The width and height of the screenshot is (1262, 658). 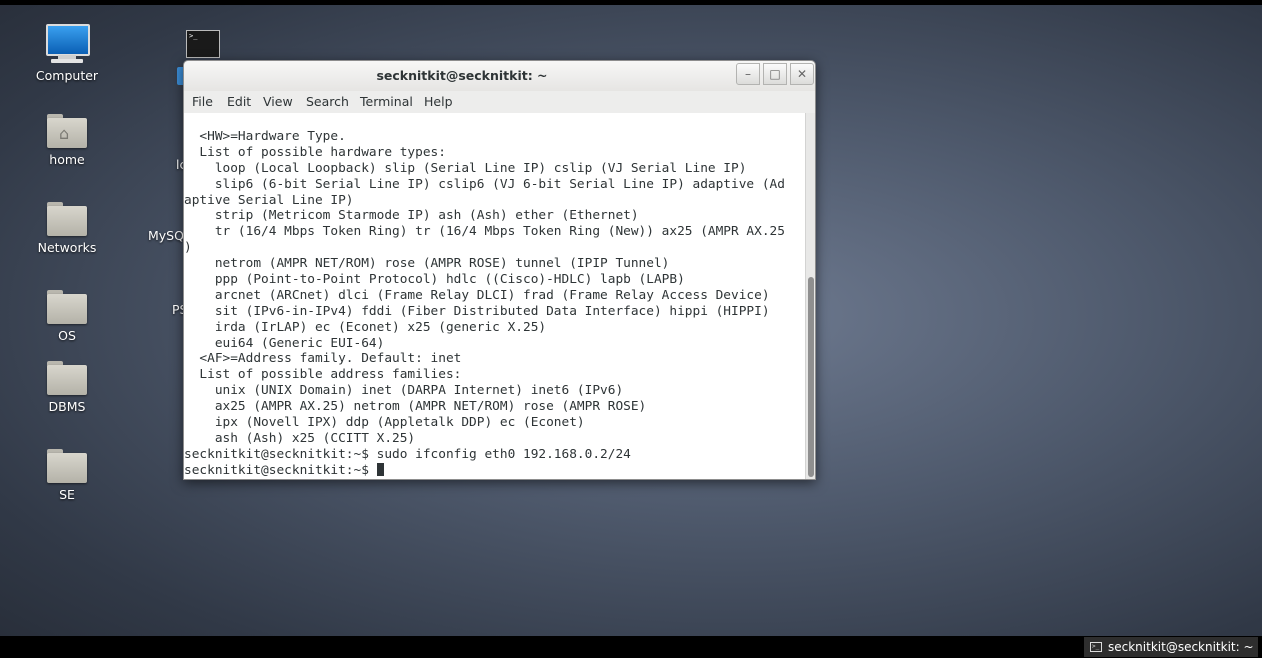 I want to click on bottom-panel: >_ secknitkit@secknitkit: ~, so click(x=631, y=647).